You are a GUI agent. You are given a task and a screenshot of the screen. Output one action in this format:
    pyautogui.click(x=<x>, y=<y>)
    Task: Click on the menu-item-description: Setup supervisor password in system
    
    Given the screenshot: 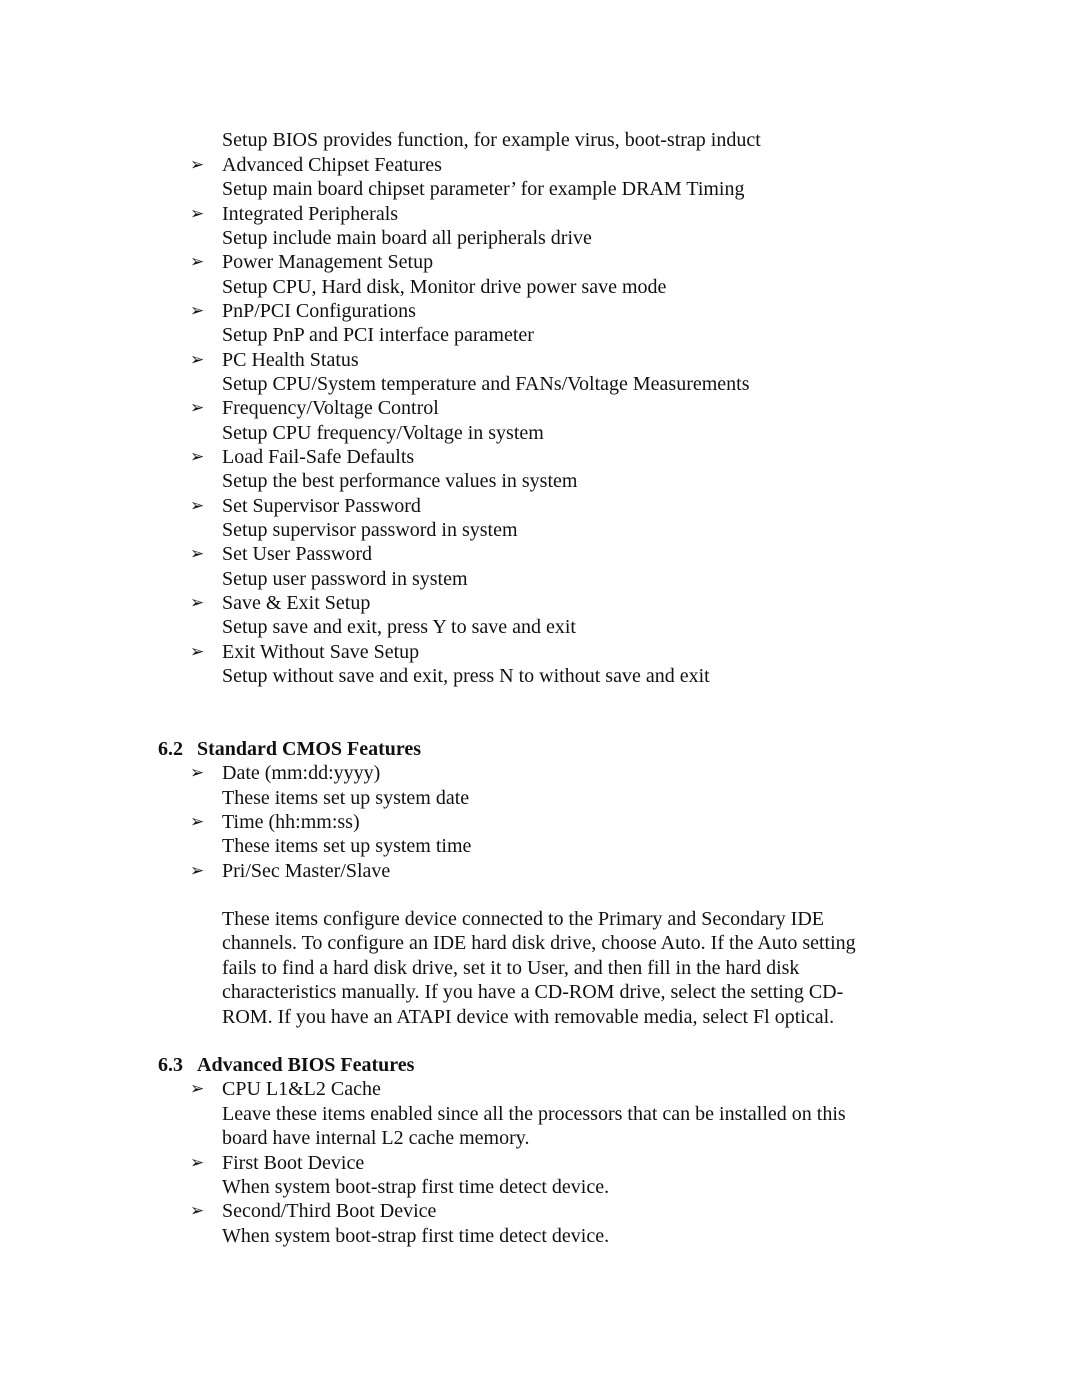 What is the action you would take?
    pyautogui.click(x=370, y=530)
    